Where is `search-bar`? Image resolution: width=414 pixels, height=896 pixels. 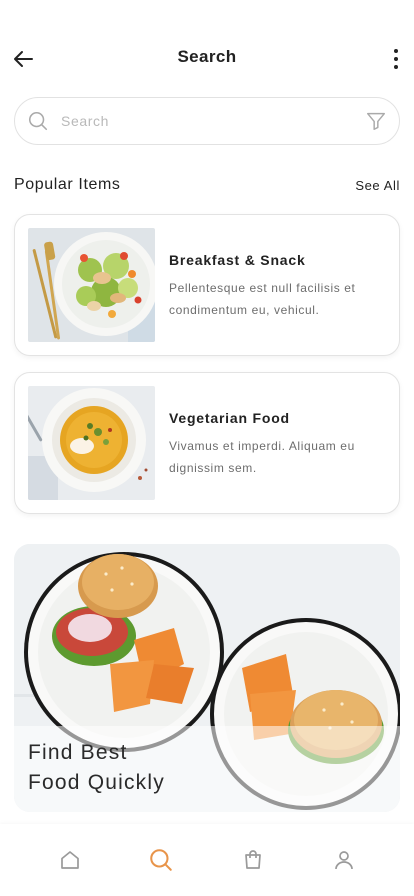
search-bar is located at coordinates (207, 121).